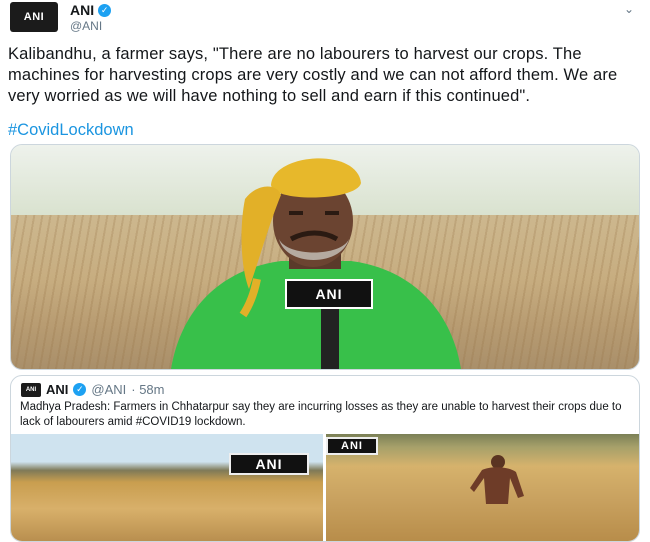  I want to click on avatar: ANI, so click(34, 17).